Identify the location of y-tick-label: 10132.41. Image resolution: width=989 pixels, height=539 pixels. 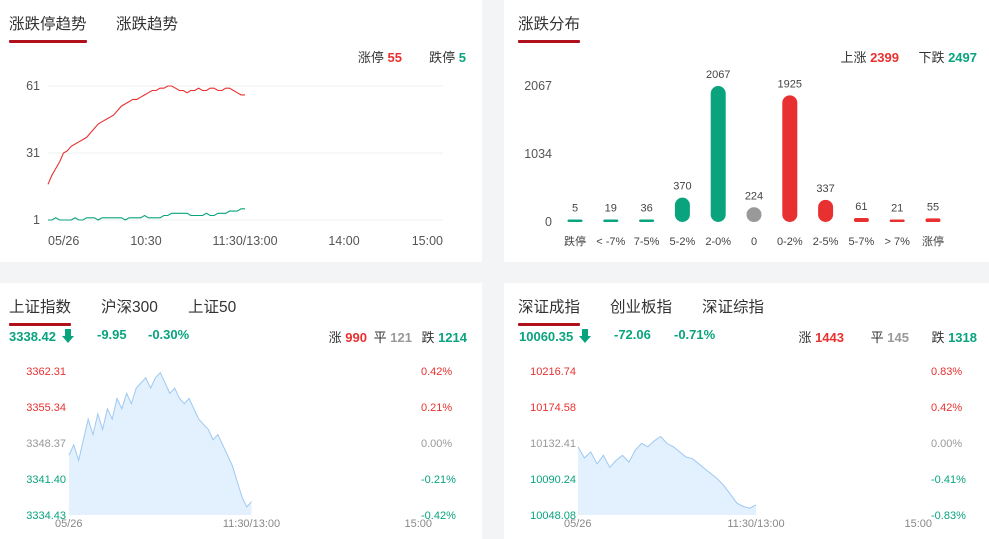
(553, 444).